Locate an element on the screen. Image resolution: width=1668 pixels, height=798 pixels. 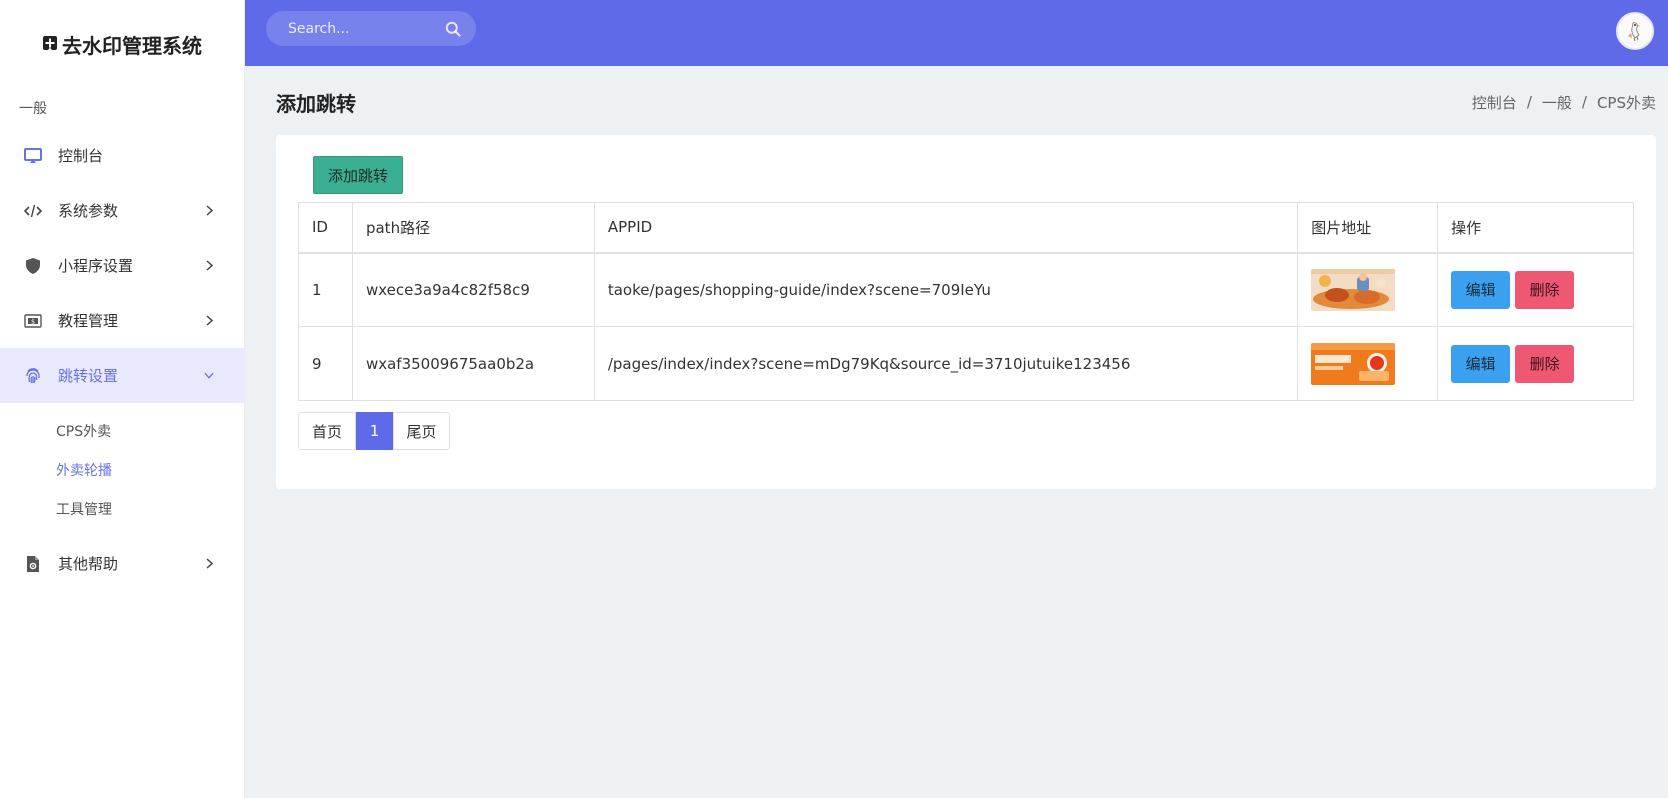
page-title: 添加跳转 is located at coordinates (316, 103).